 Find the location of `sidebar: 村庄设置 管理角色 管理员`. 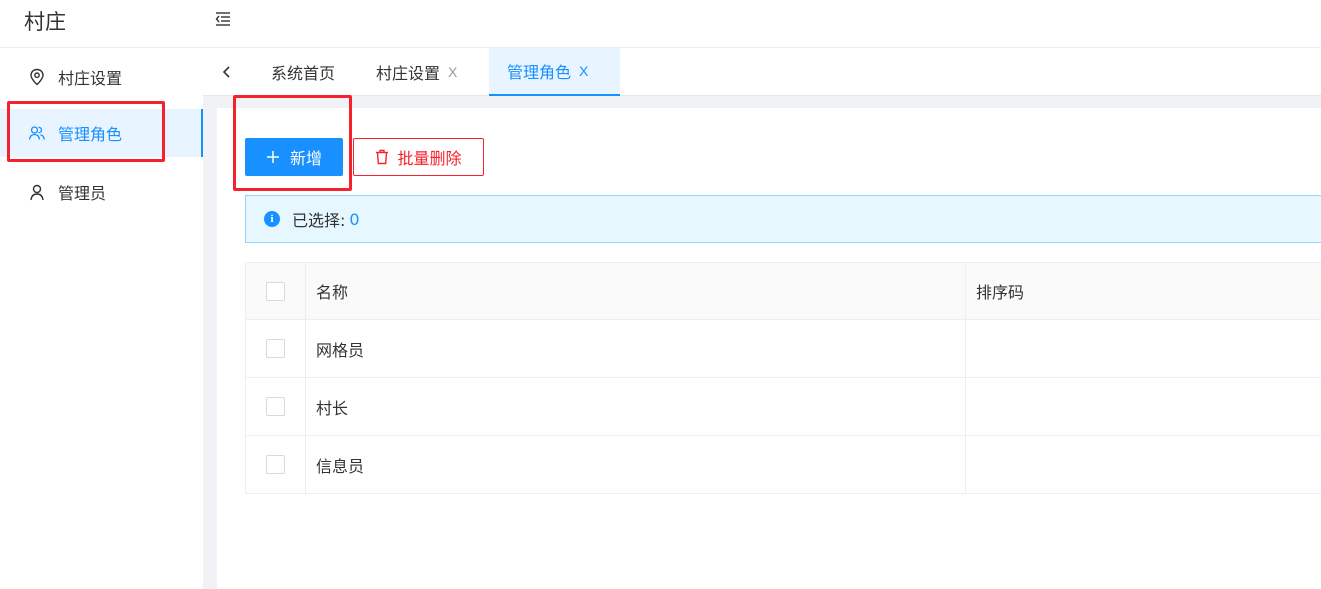

sidebar: 村庄设置 管理角色 管理员 is located at coordinates (101, 318).